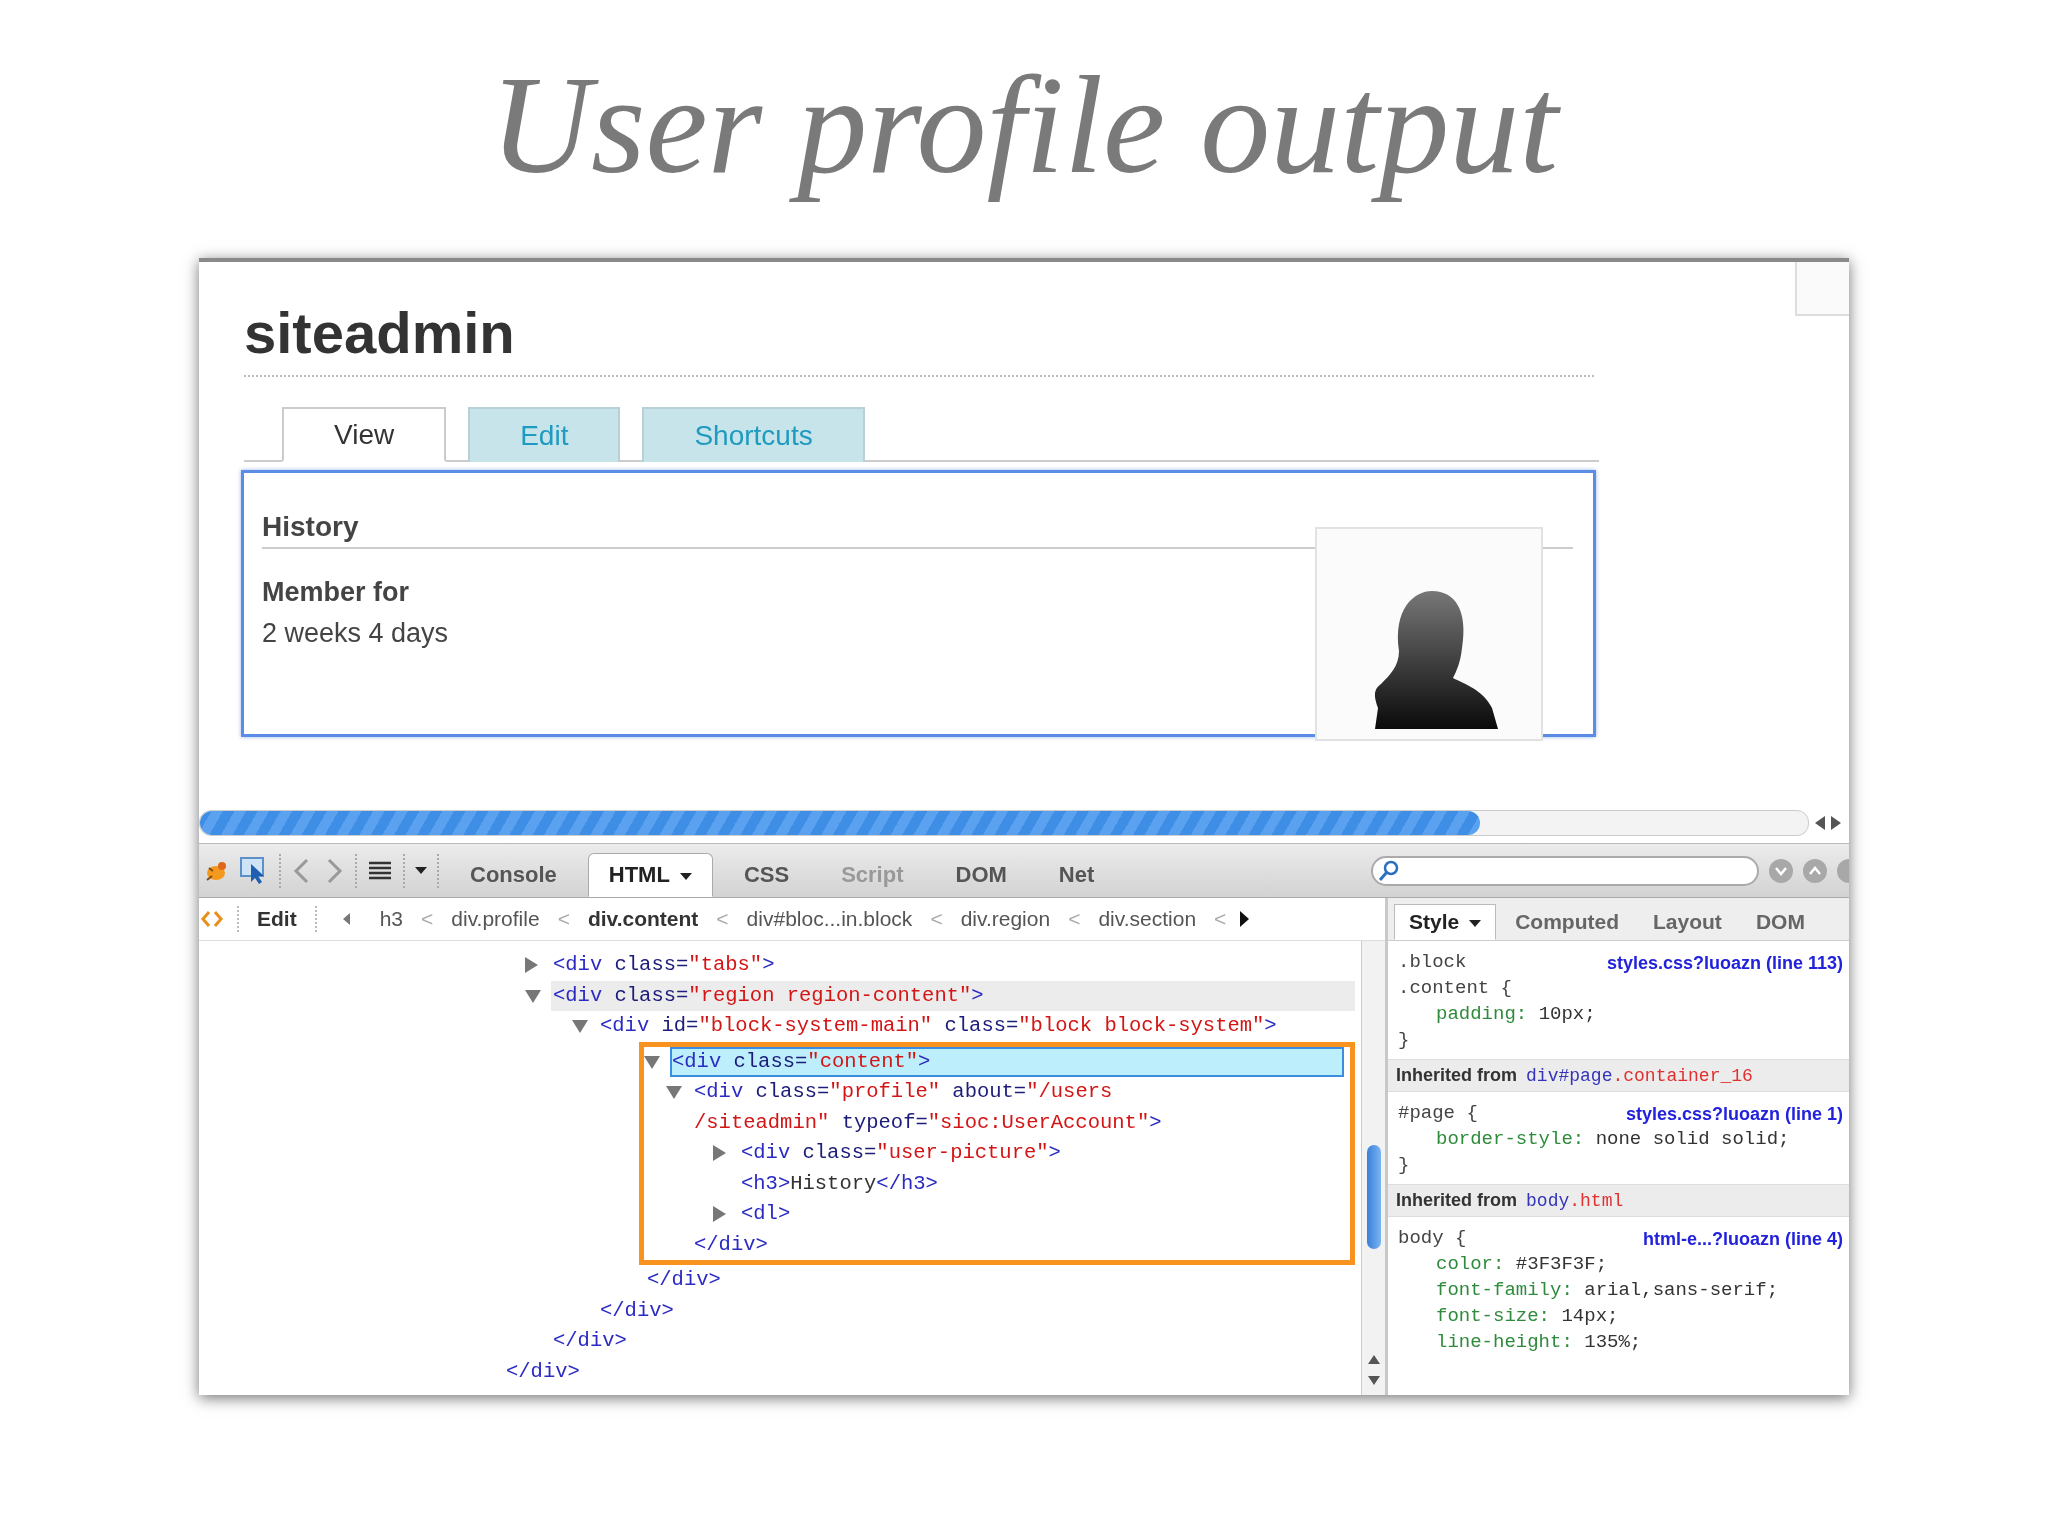 The height and width of the screenshot is (1536, 2048). I want to click on css-property: border-style: none solid solid;, so click(1613, 1139).